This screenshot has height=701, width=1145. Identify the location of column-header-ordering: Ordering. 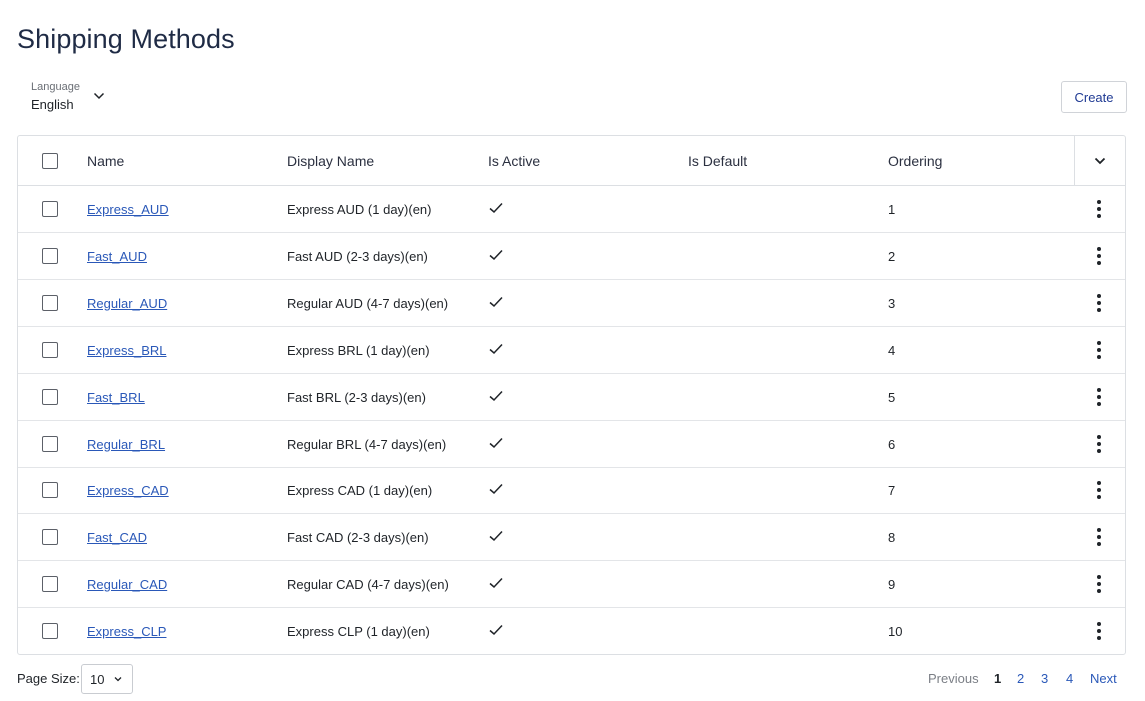
(915, 161).